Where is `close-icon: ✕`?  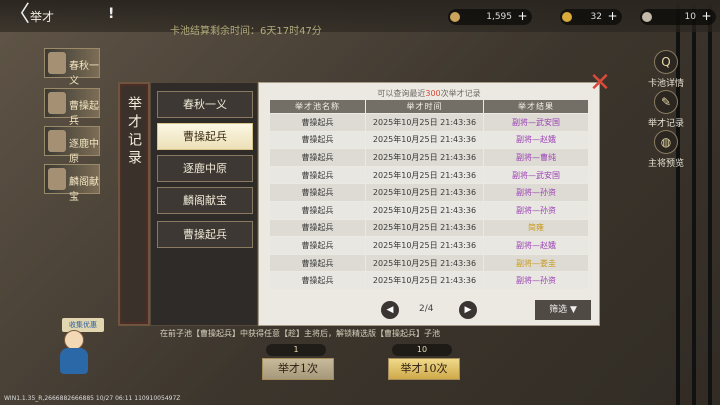 close-icon: ✕ is located at coordinates (600, 83).